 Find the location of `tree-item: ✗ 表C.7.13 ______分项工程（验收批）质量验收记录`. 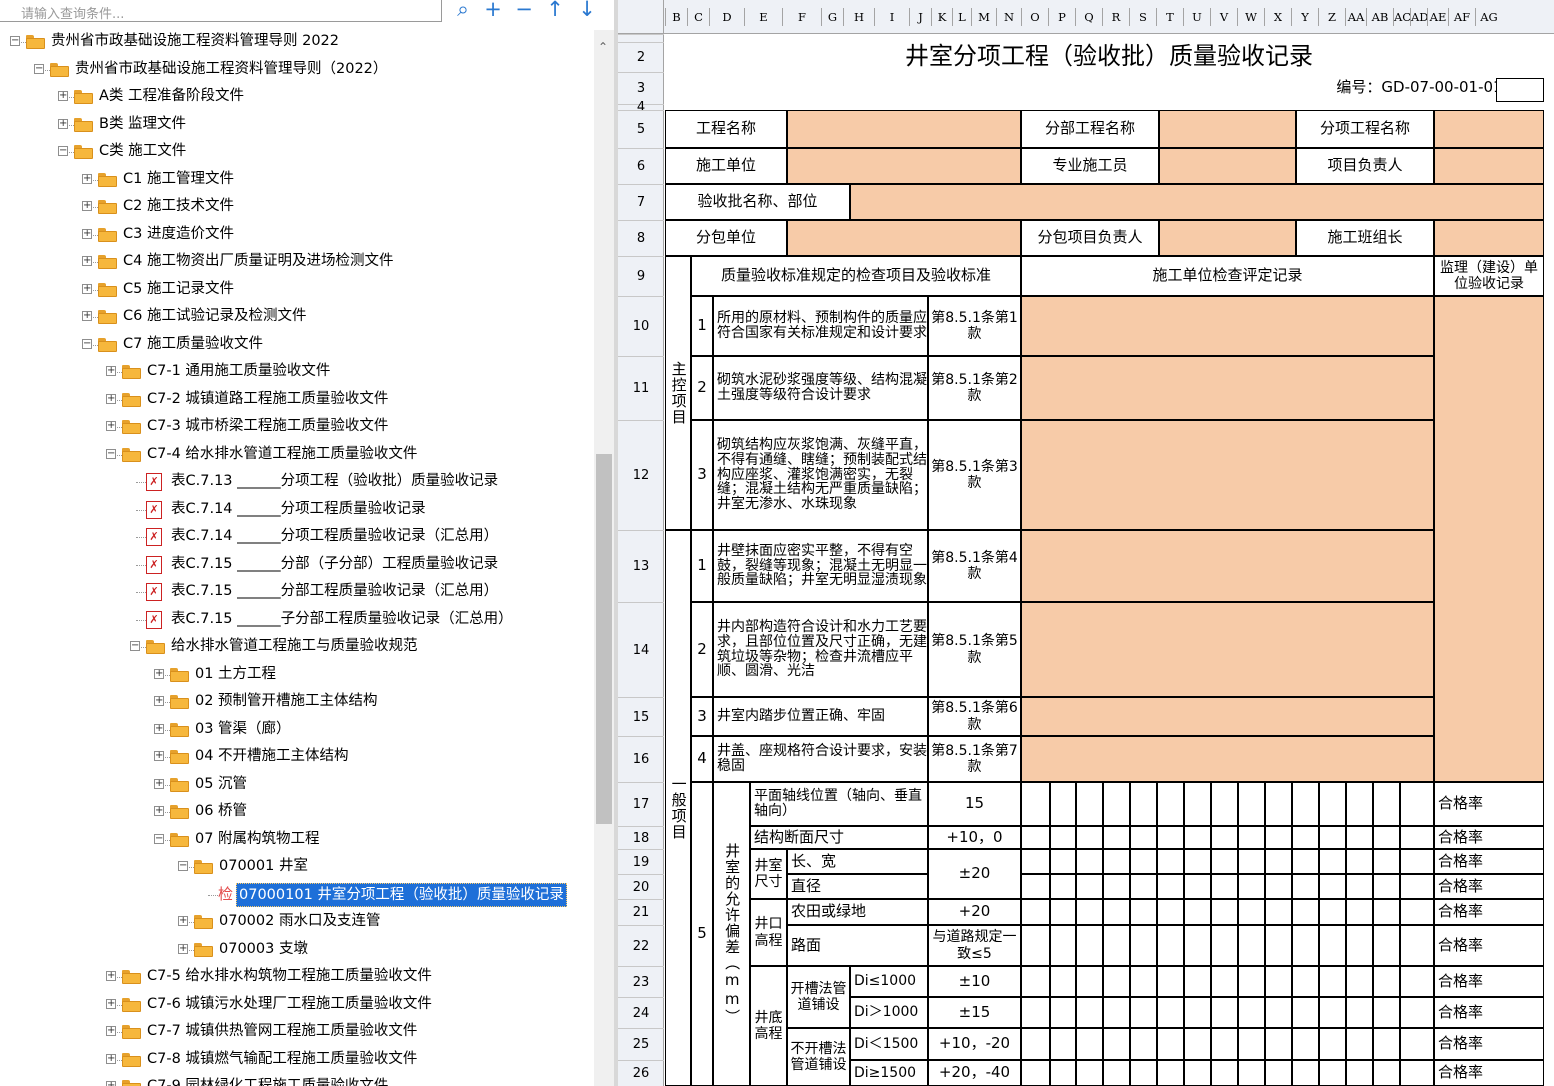

tree-item: ✗ 表C.7.13 ______分项工程（验收批）质量验收记录 is located at coordinates (297, 481).